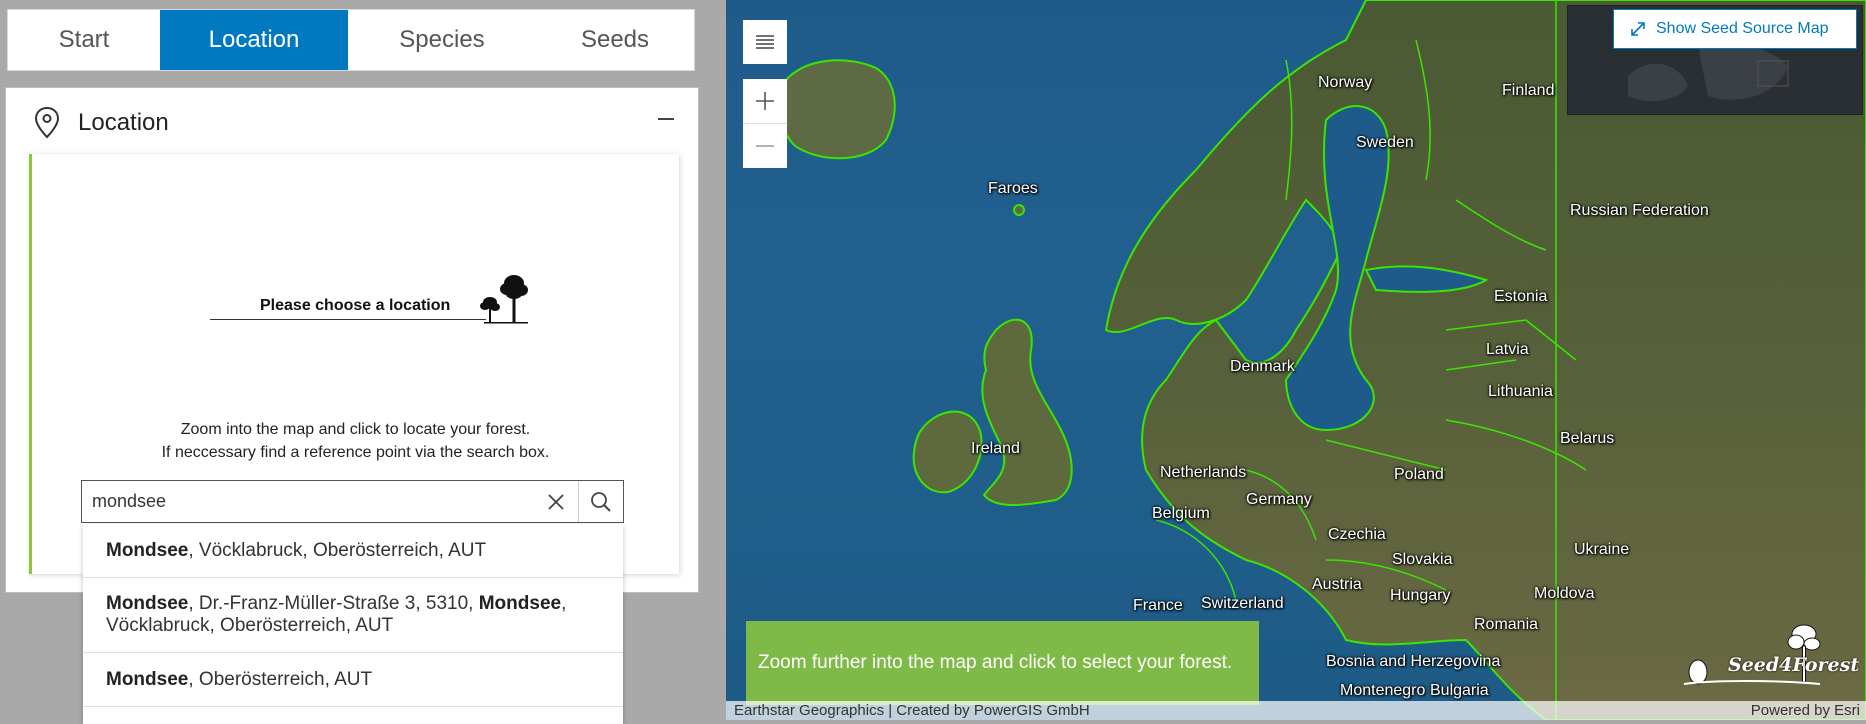 This screenshot has width=1866, height=724. Describe the element at coordinates (504, 299) in the screenshot. I see `trees-icon` at that location.